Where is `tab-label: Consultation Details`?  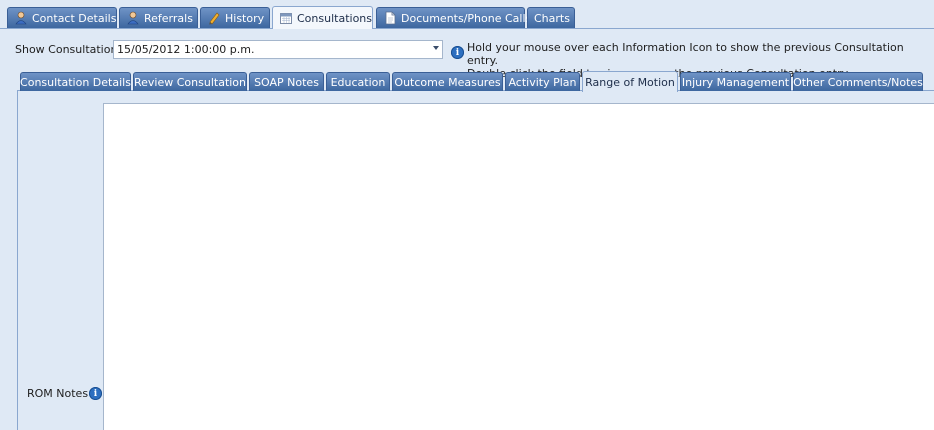 tab-label: Consultation Details is located at coordinates (75, 82).